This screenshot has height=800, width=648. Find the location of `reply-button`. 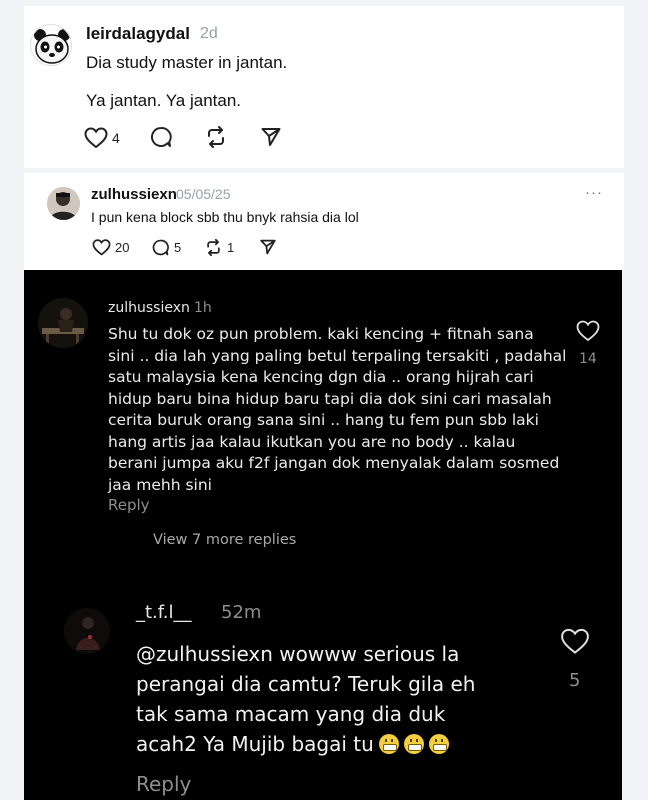

reply-button is located at coordinates (161, 139).